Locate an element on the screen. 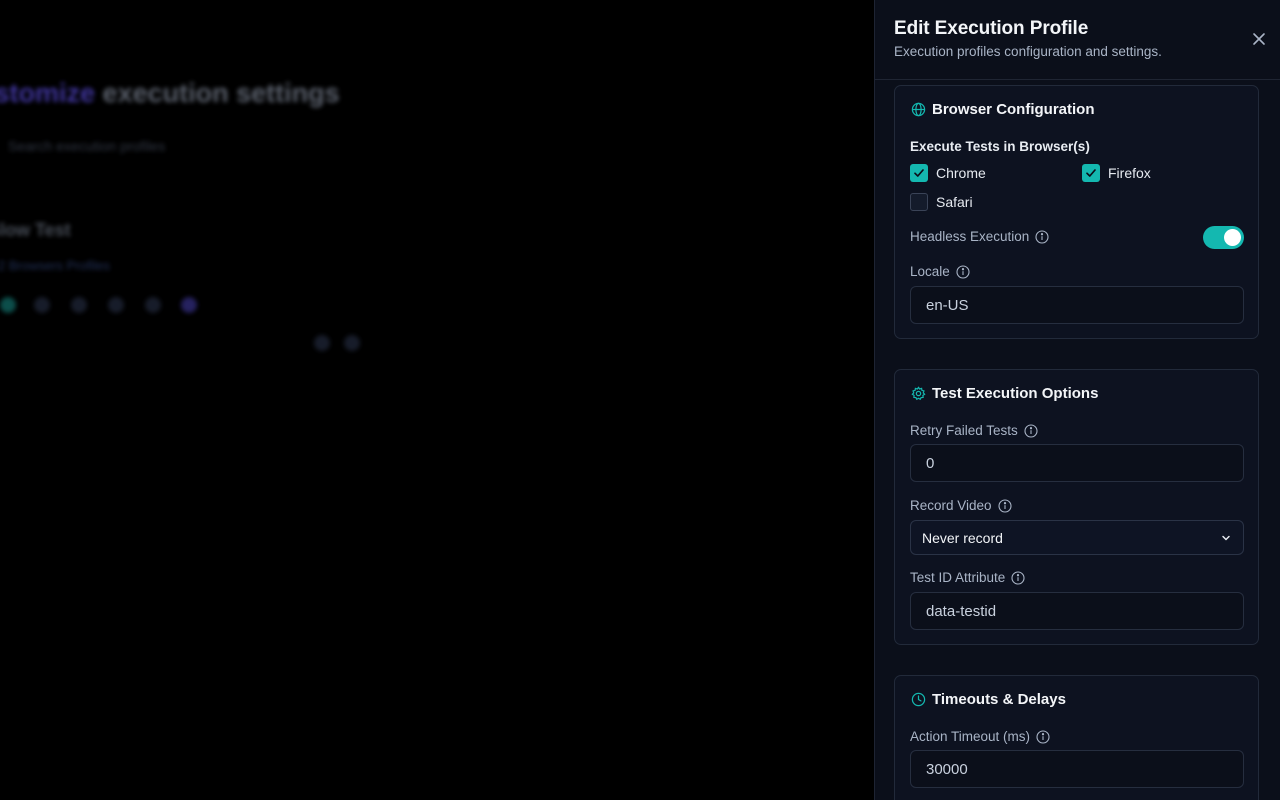 The height and width of the screenshot is (800, 1280). action-timeout-input: 30000 is located at coordinates (1077, 769).